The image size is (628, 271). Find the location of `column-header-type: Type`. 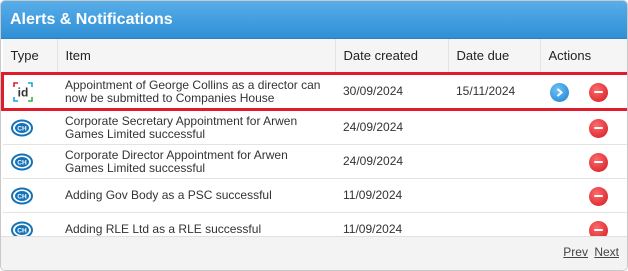

column-header-type: Type is located at coordinates (30, 56).